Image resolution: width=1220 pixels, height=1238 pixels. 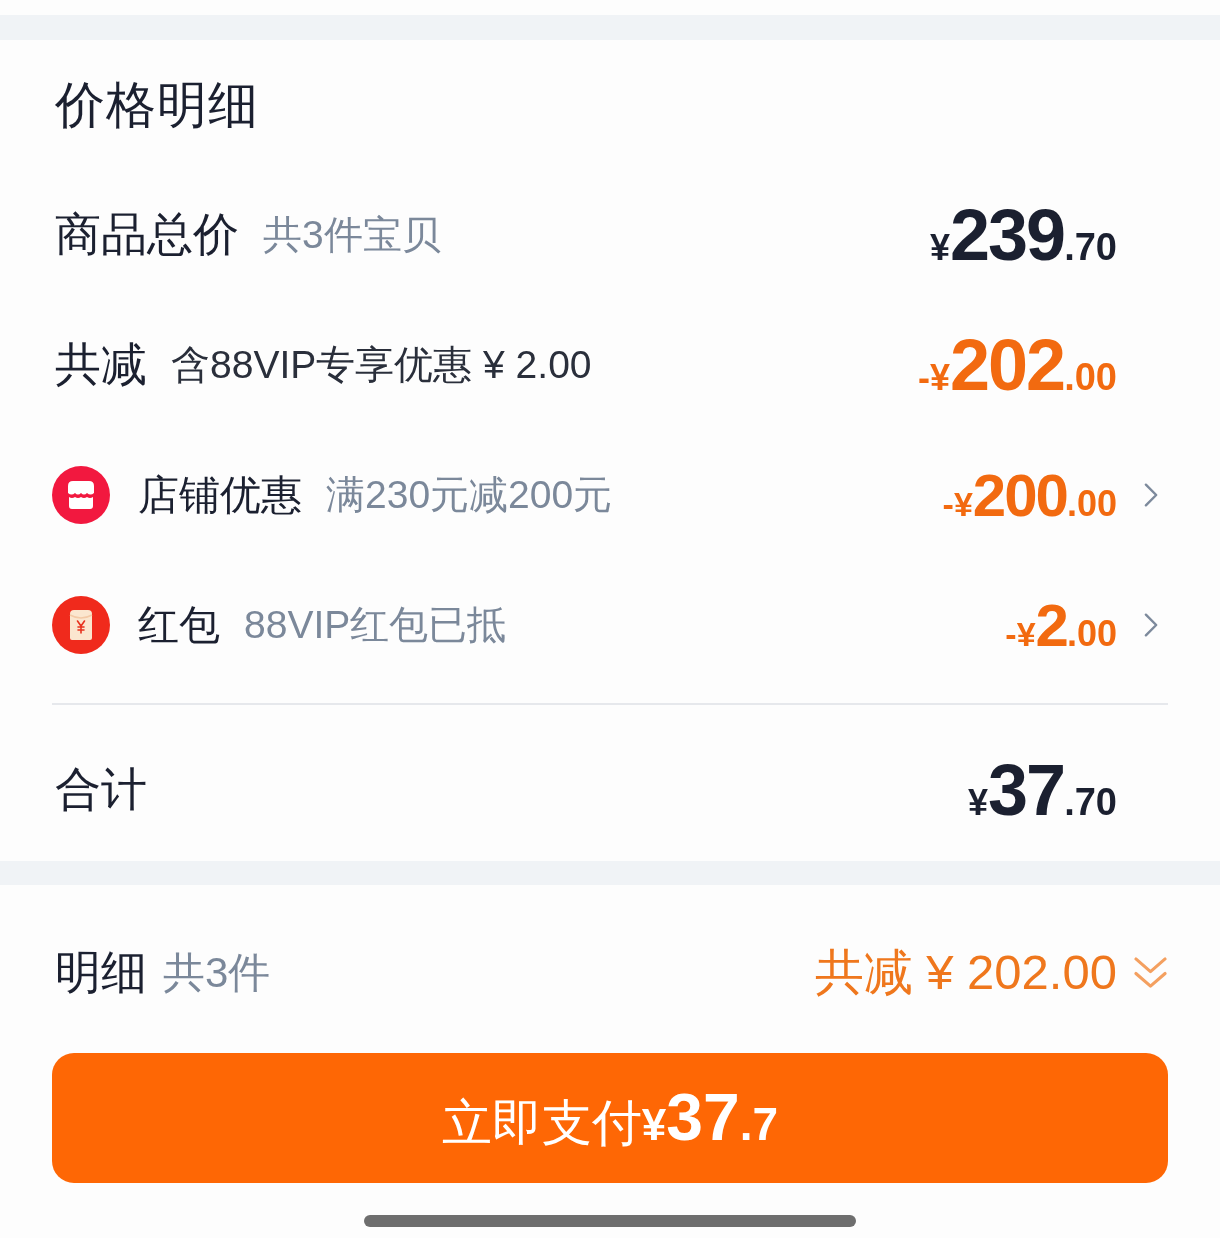 I want to click on details-label: 明细, so click(x=101, y=972).